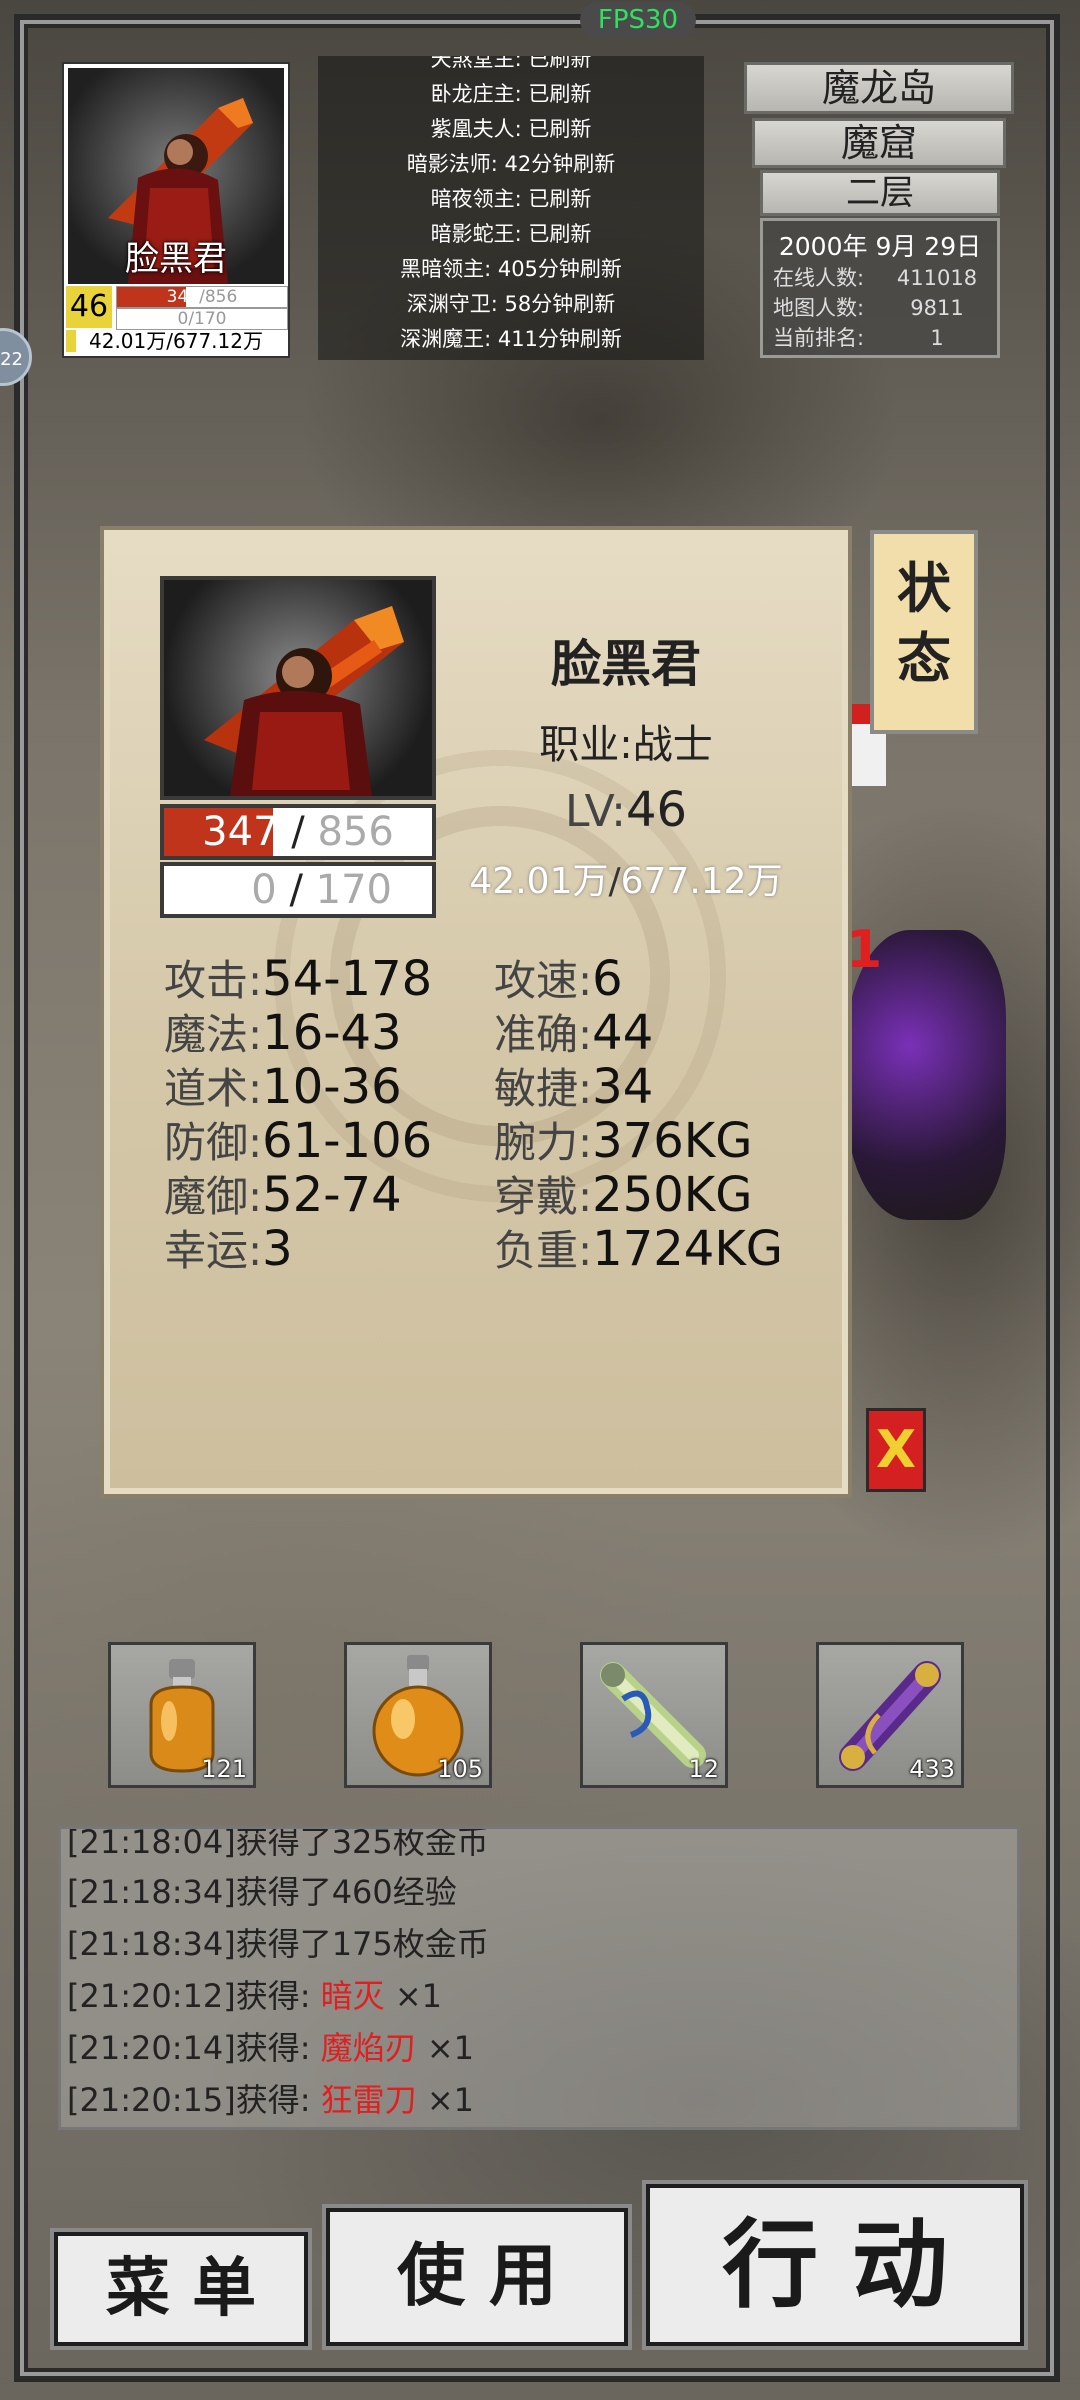 The width and height of the screenshot is (1080, 2400). What do you see at coordinates (355, 832) in the screenshot?
I see `character-hp-max: 856` at bounding box center [355, 832].